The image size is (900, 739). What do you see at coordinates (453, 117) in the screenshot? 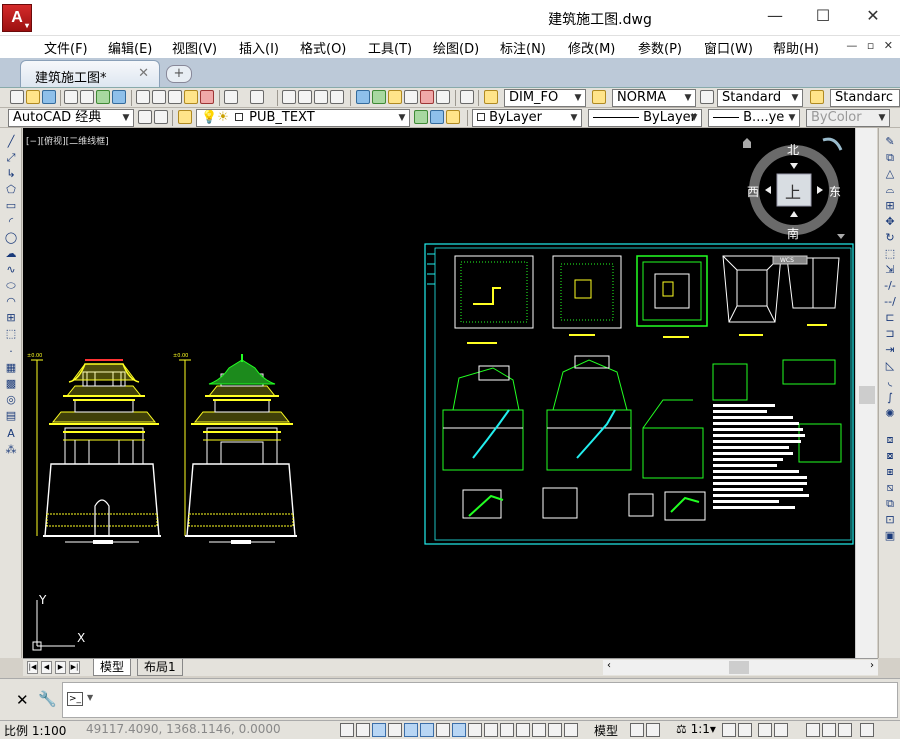
I see `layer-state-icon` at bounding box center [453, 117].